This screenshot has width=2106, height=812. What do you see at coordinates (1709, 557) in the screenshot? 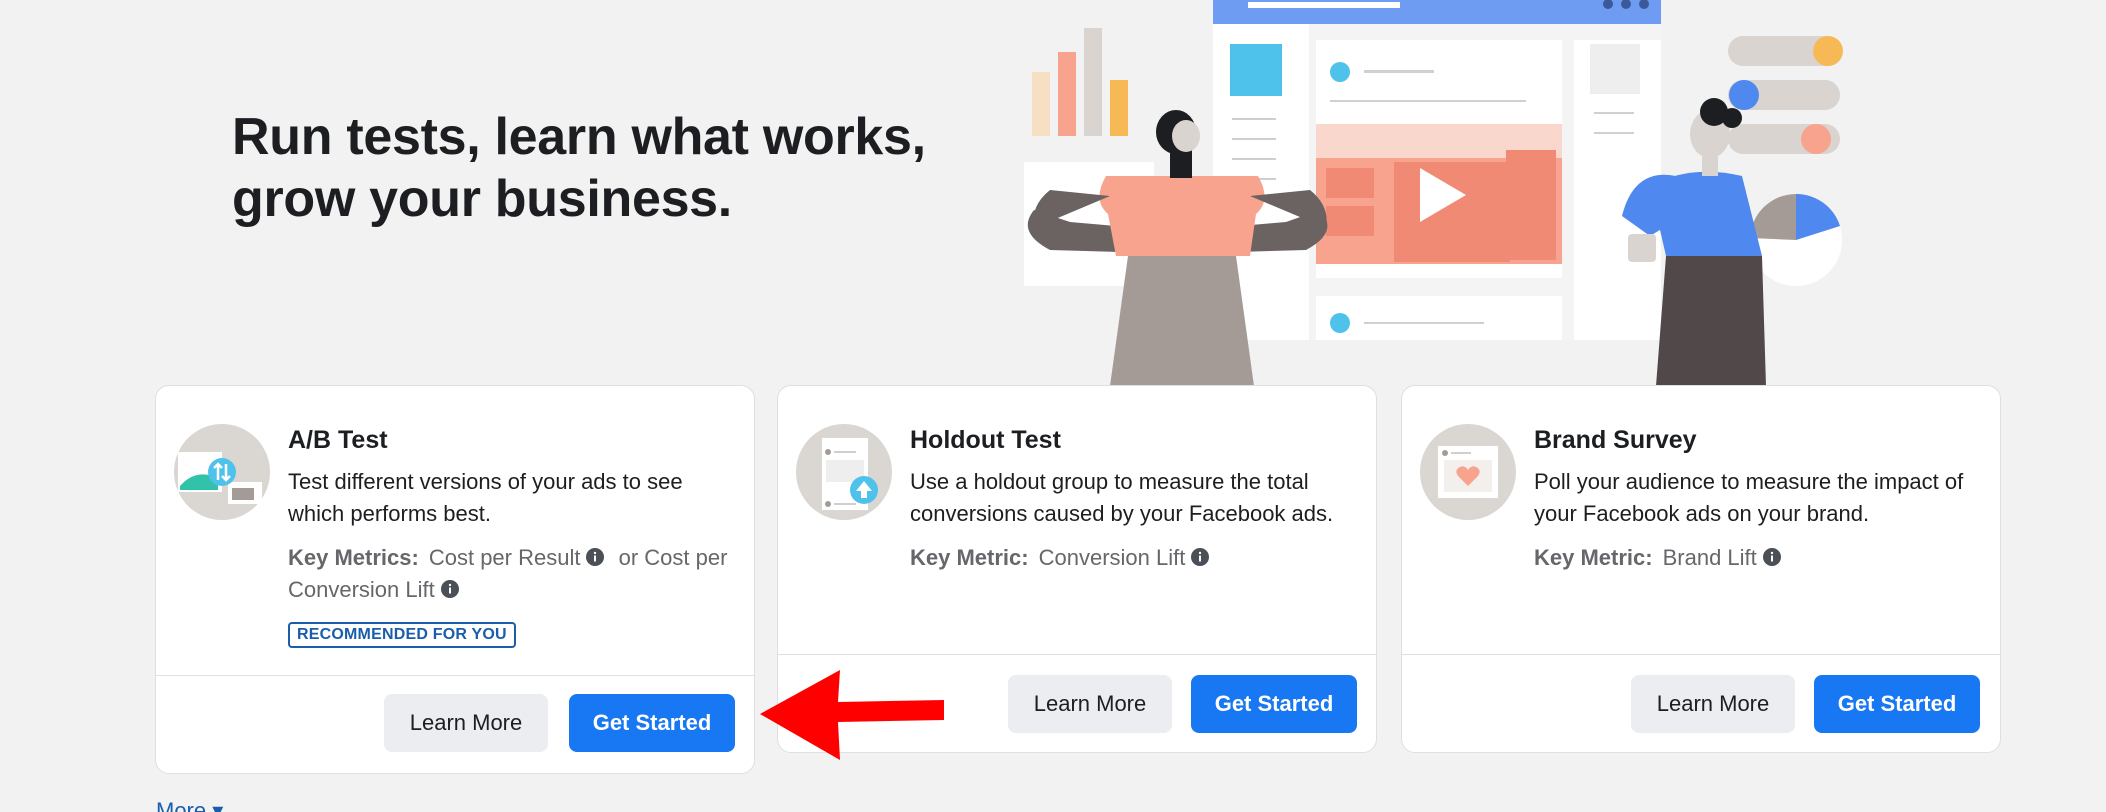
I see `metric-brand-lift: Brand Lift` at bounding box center [1709, 557].